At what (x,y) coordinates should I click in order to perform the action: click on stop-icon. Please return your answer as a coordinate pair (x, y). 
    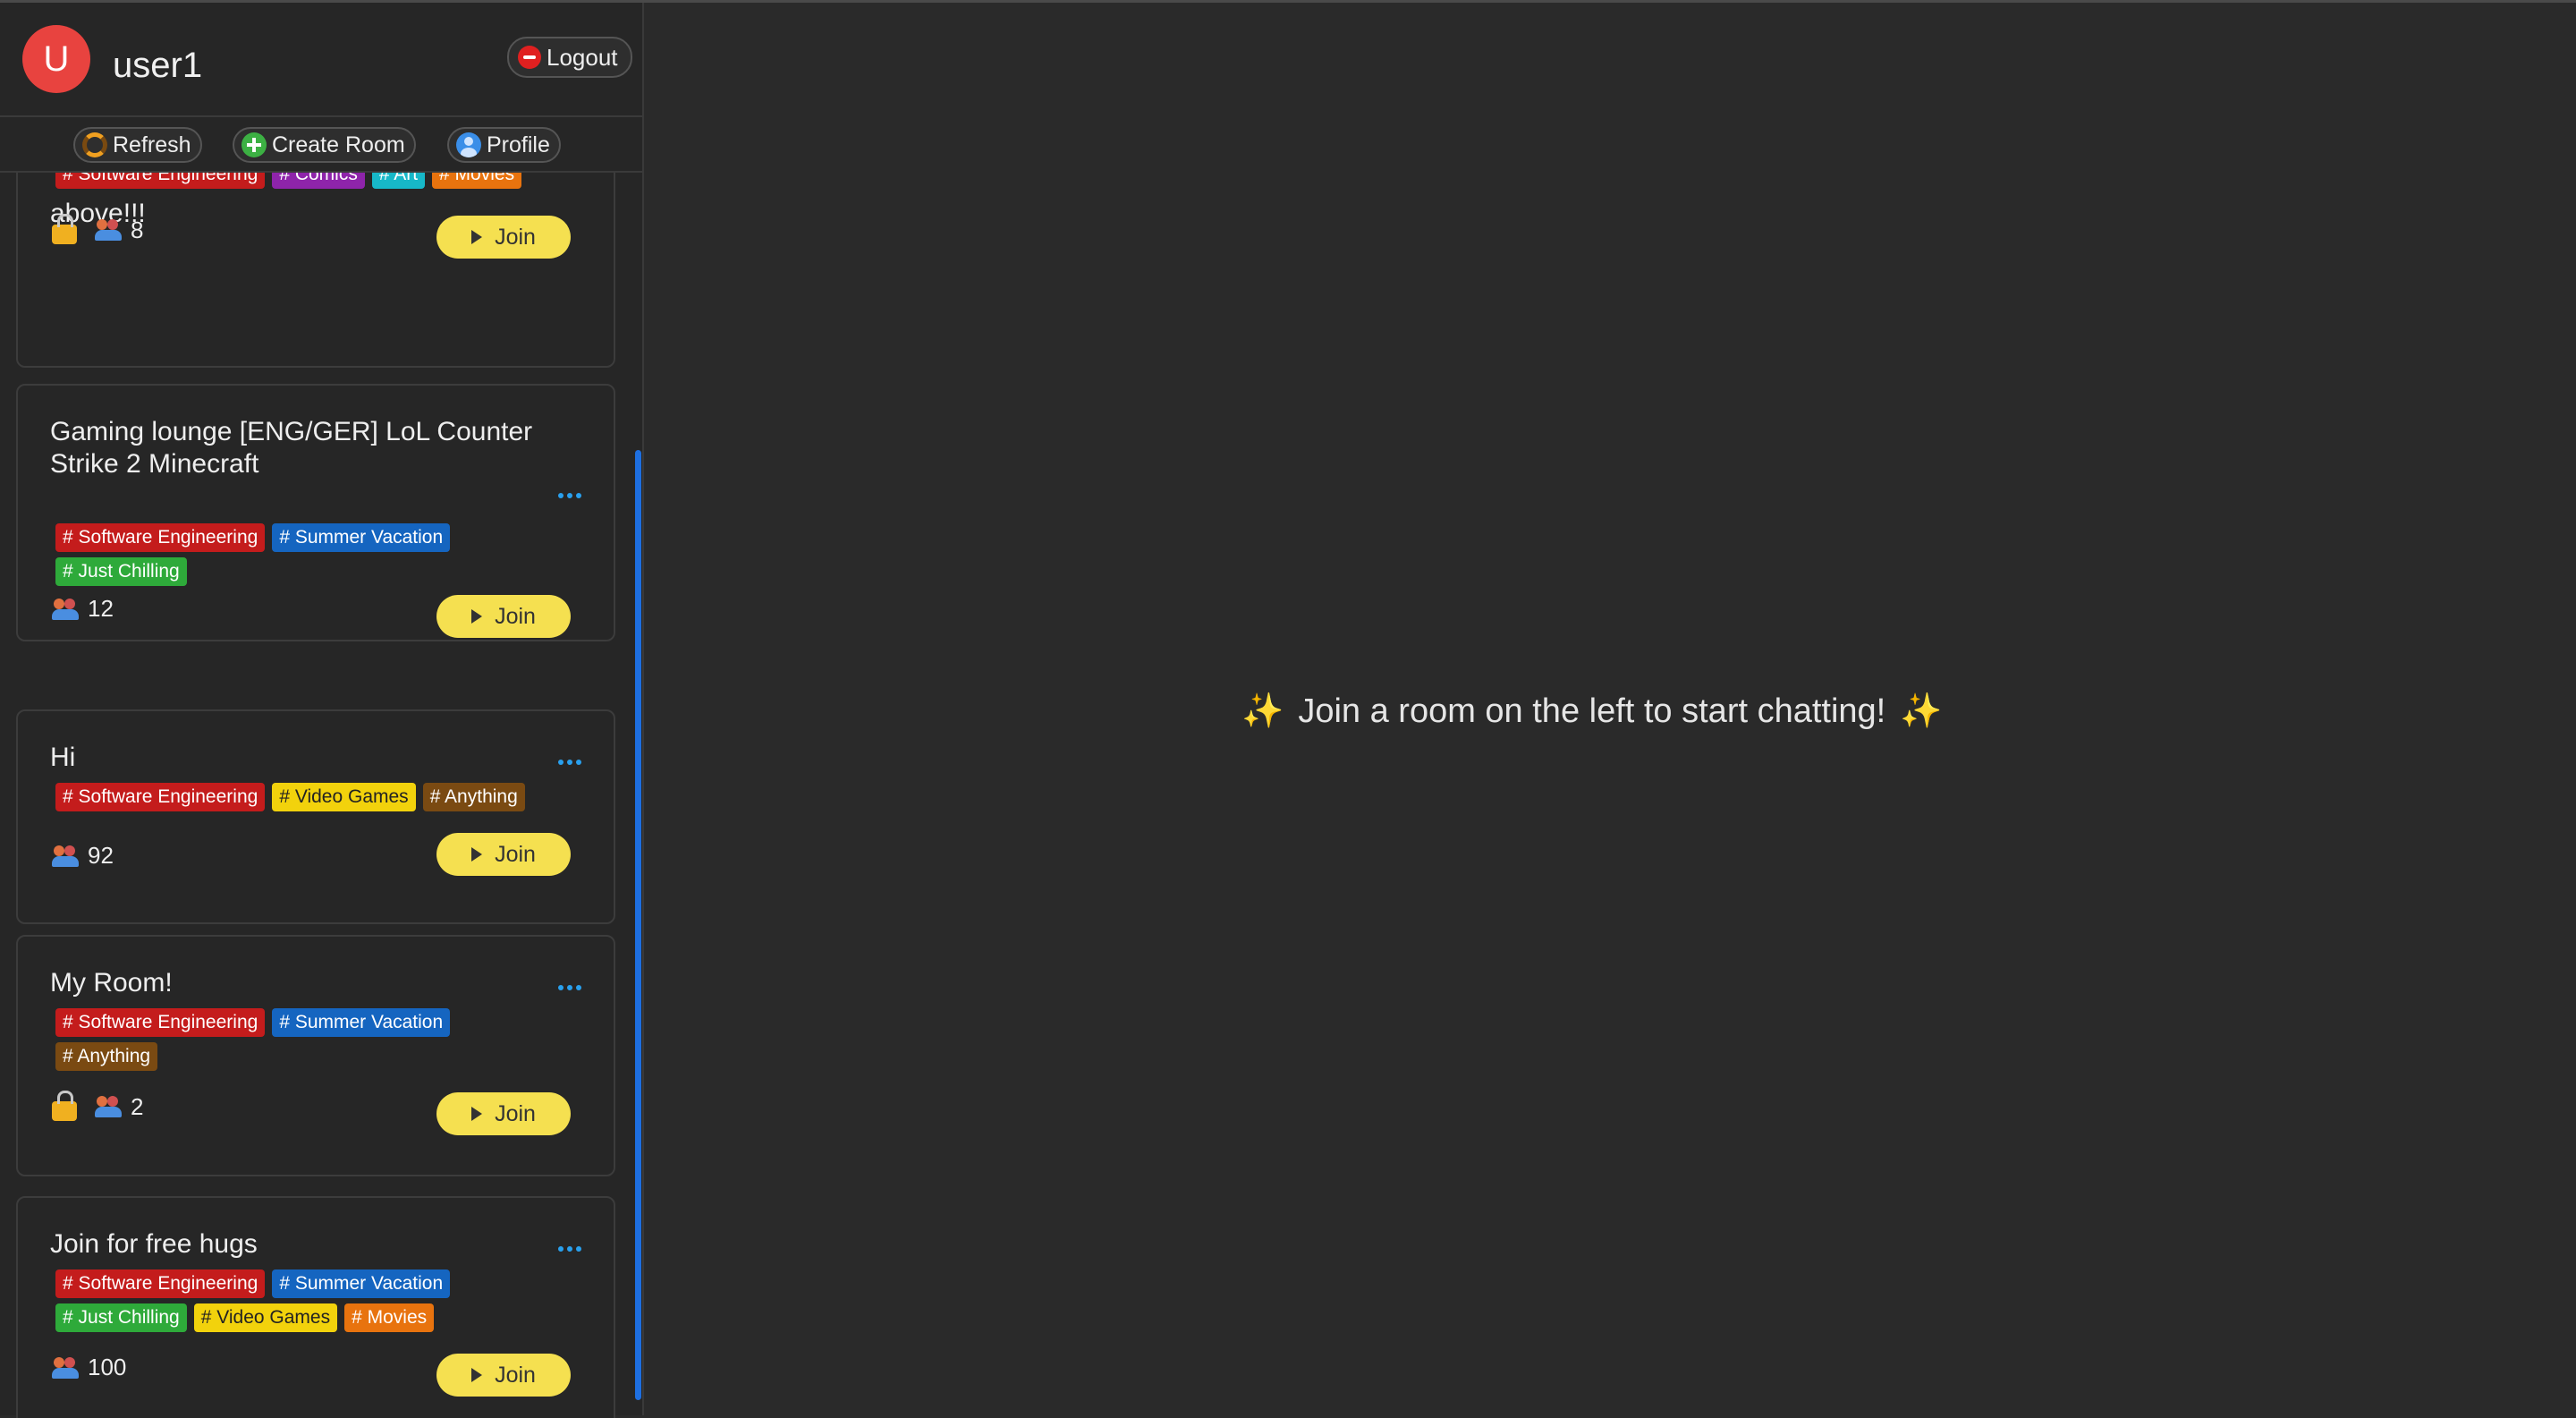
    Looking at the image, I should click on (529, 57).